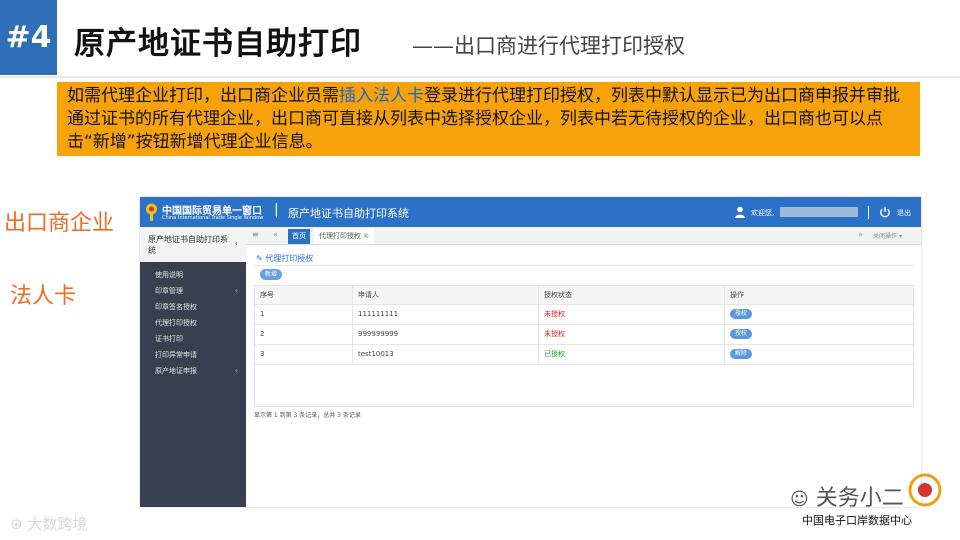 This screenshot has height=540, width=960. Describe the element at coordinates (151, 212) in the screenshot. I see `single-window-logo-icon` at that location.